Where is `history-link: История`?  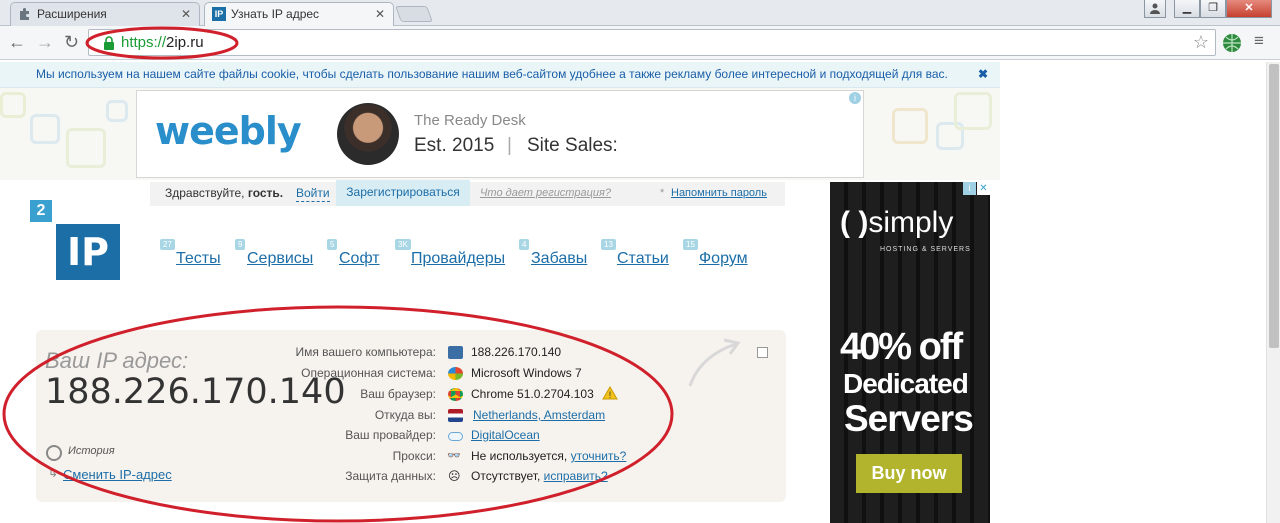
history-link: История is located at coordinates (91, 451).